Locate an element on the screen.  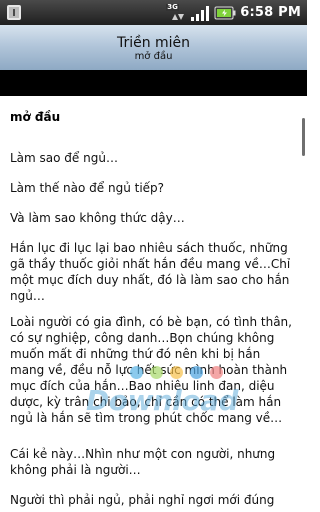
chapter-title: mở đầu is located at coordinates (35, 117).